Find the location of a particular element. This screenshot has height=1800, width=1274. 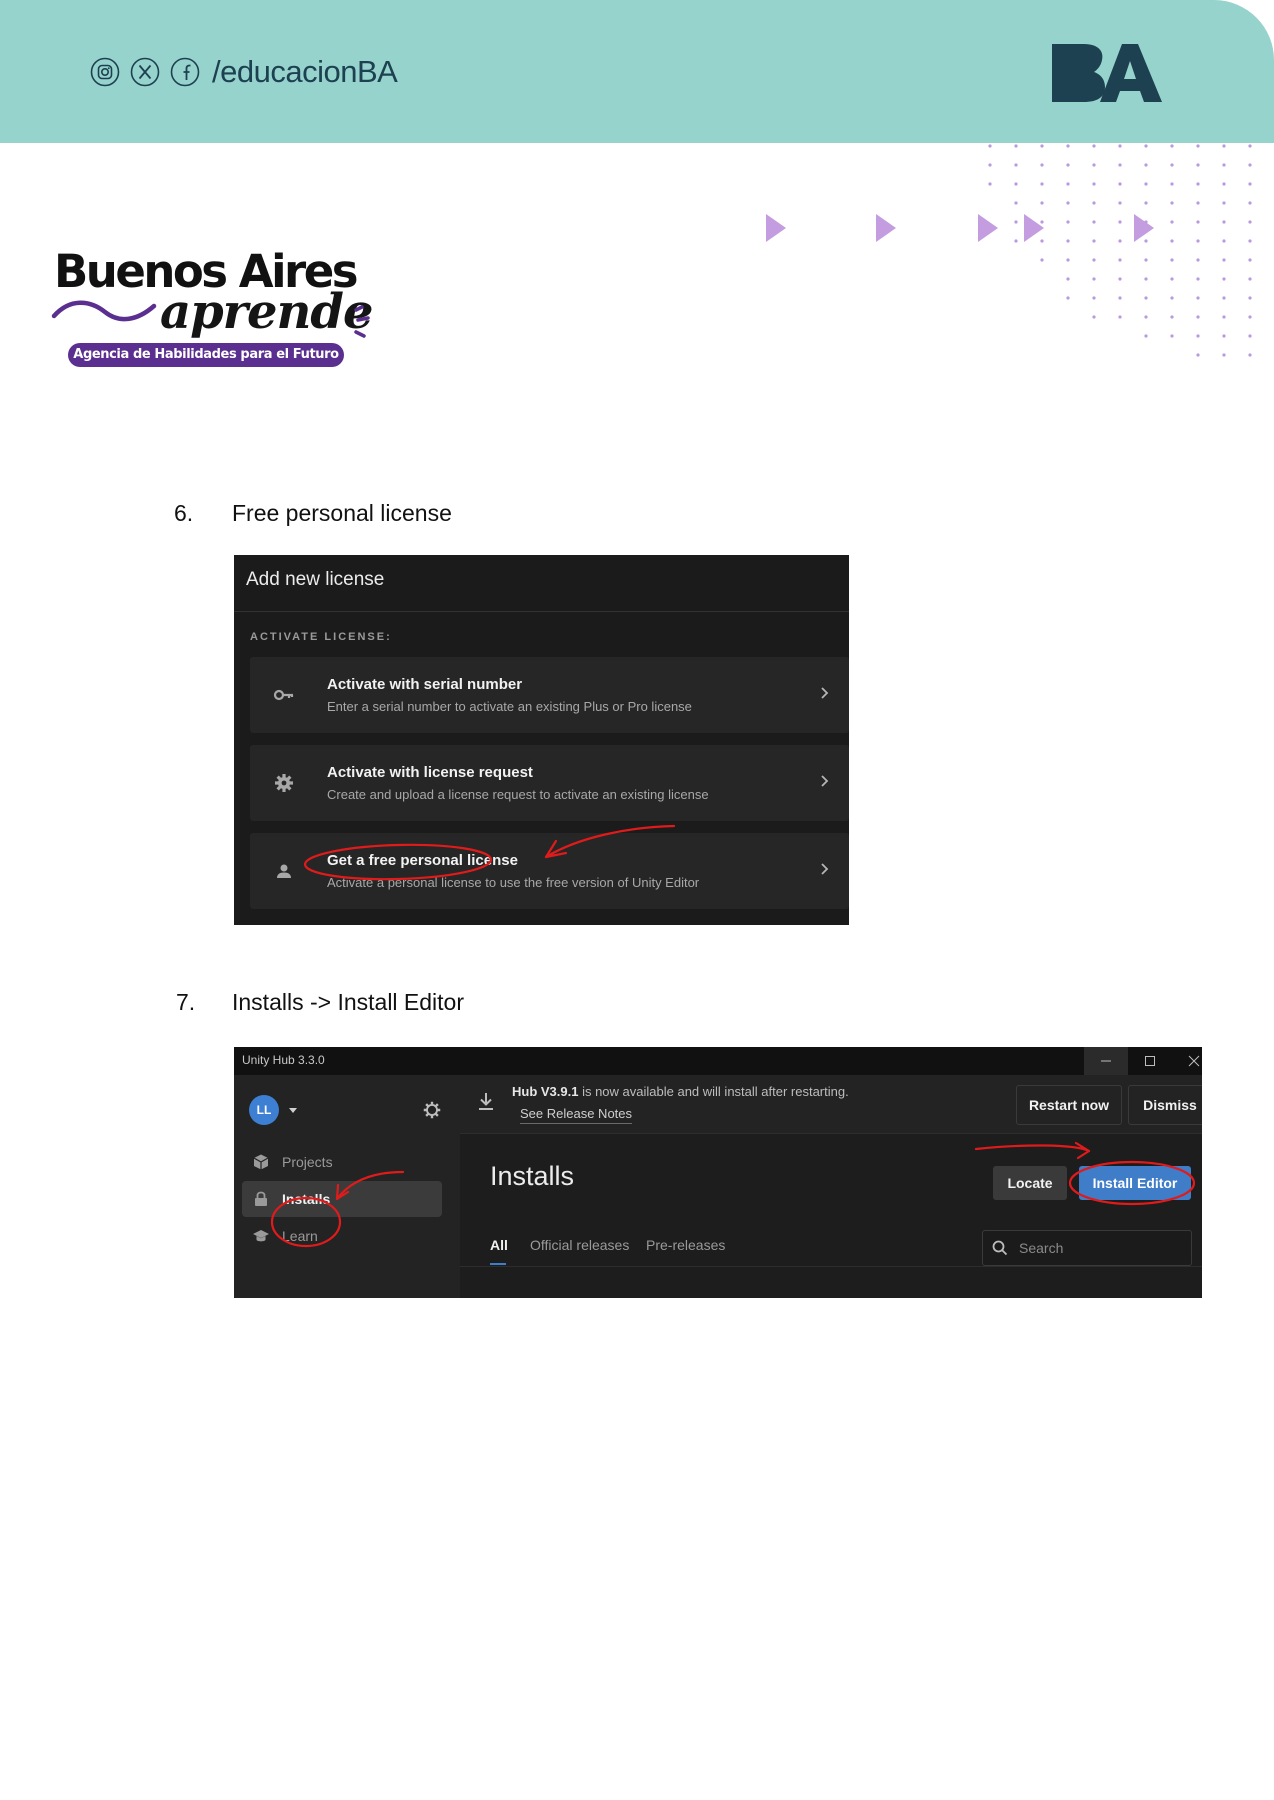

lock-icon is located at coordinates (261, 1198).